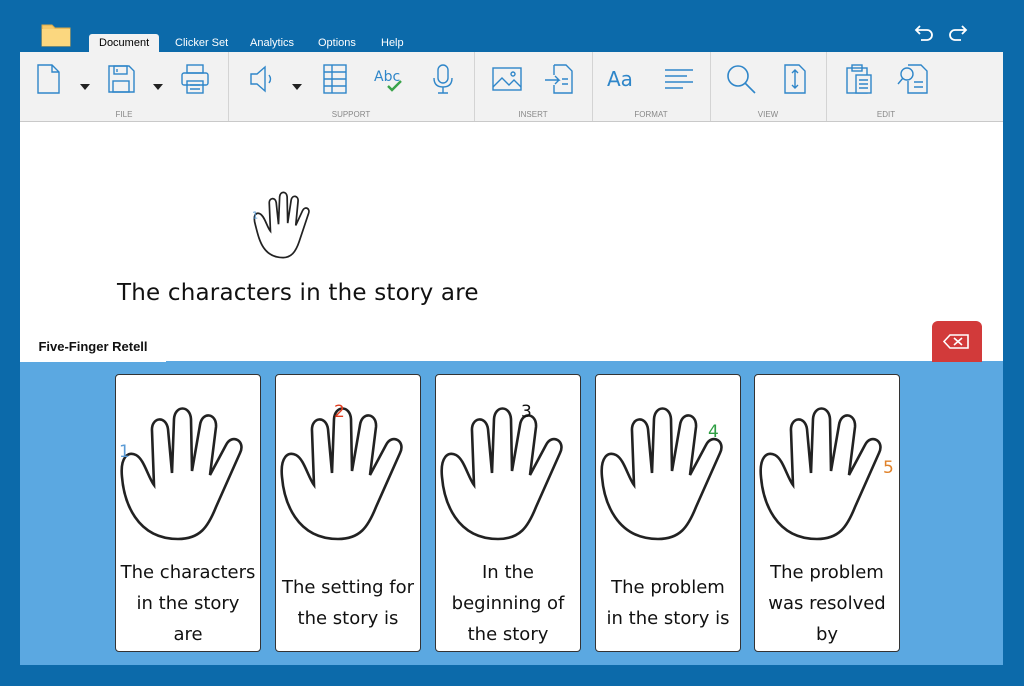 The image size is (1024, 686). What do you see at coordinates (263, 79) in the screenshot?
I see `speaker-icon` at bounding box center [263, 79].